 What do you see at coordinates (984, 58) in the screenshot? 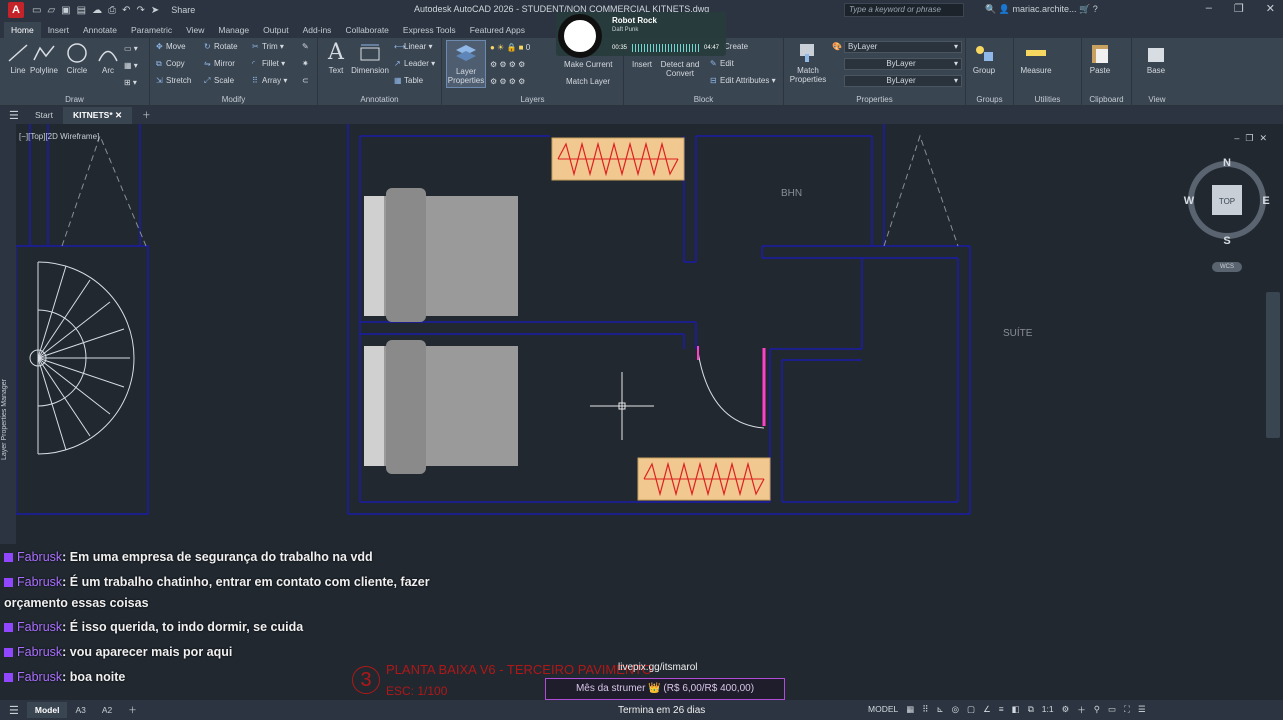
I see `group-button: Group` at bounding box center [984, 58].